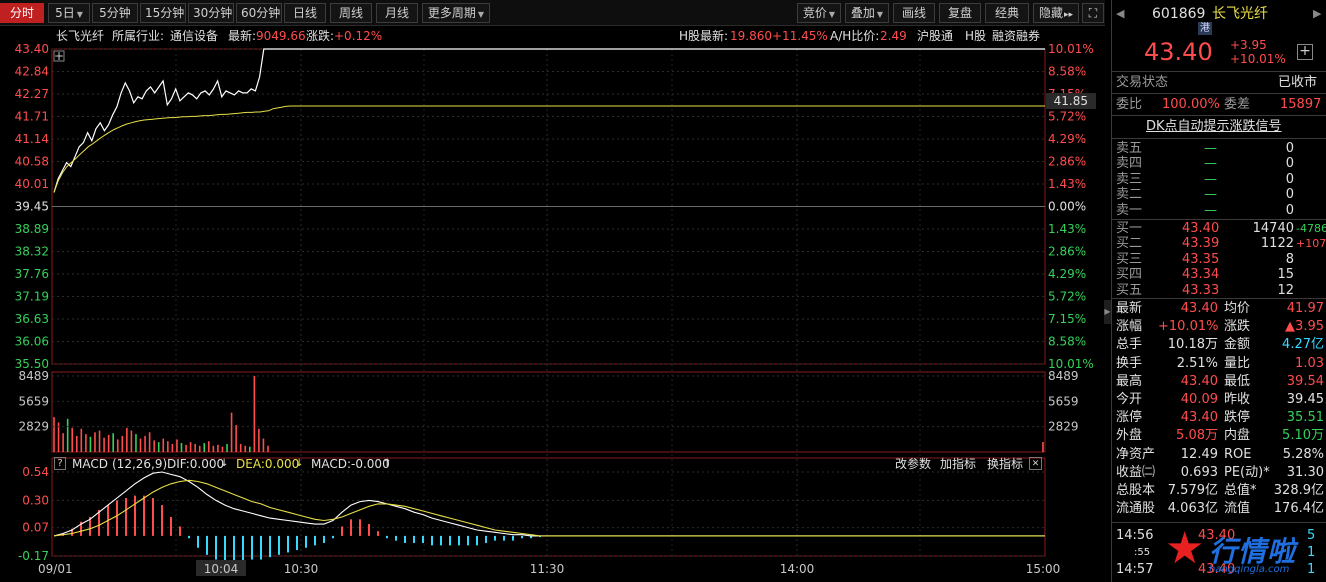 The width and height of the screenshot is (1326, 582). What do you see at coordinates (1199, 454) in the screenshot?
I see `stat-value: 12.49` at bounding box center [1199, 454].